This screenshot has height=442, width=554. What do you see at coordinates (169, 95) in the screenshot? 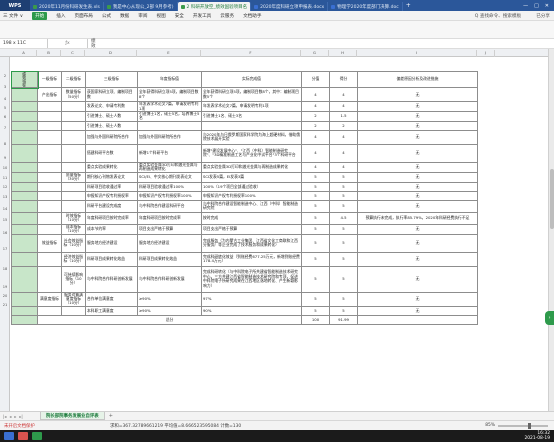
I see `plan-value-cell: 全年获得科研立项5项，编制项目数8个` at bounding box center [169, 95].